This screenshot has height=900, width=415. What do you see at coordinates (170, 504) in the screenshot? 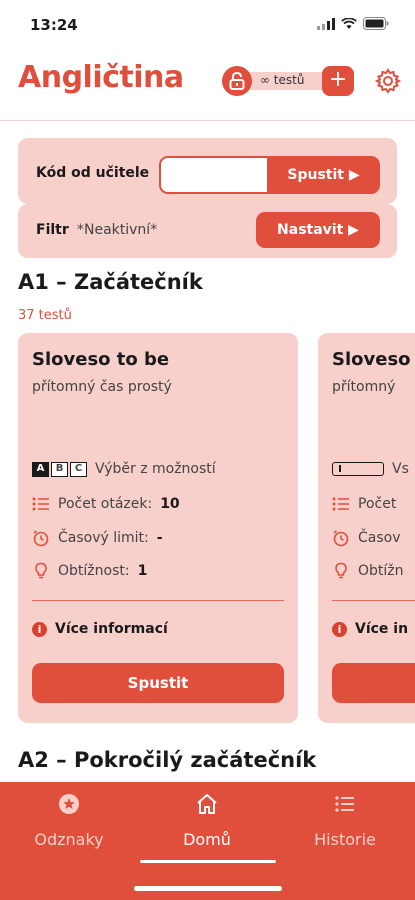
I see `question-count-value: 10` at bounding box center [170, 504].